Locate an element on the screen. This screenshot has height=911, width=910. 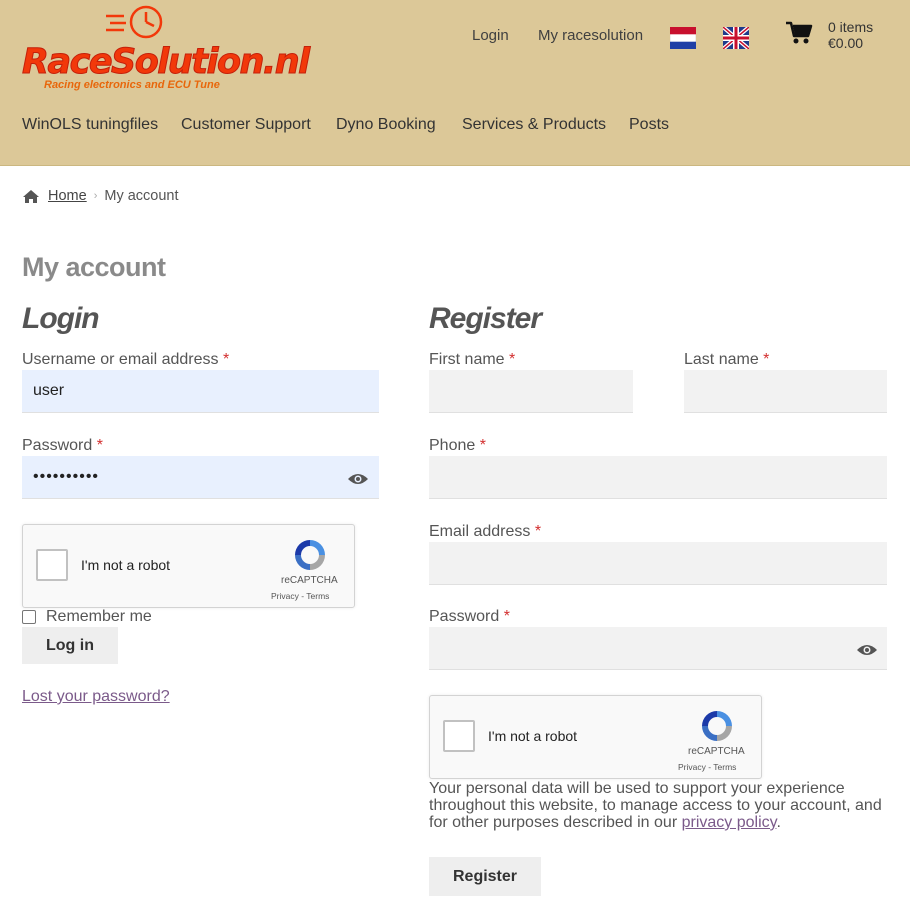
phone-label: Phone * is located at coordinates (457, 446).